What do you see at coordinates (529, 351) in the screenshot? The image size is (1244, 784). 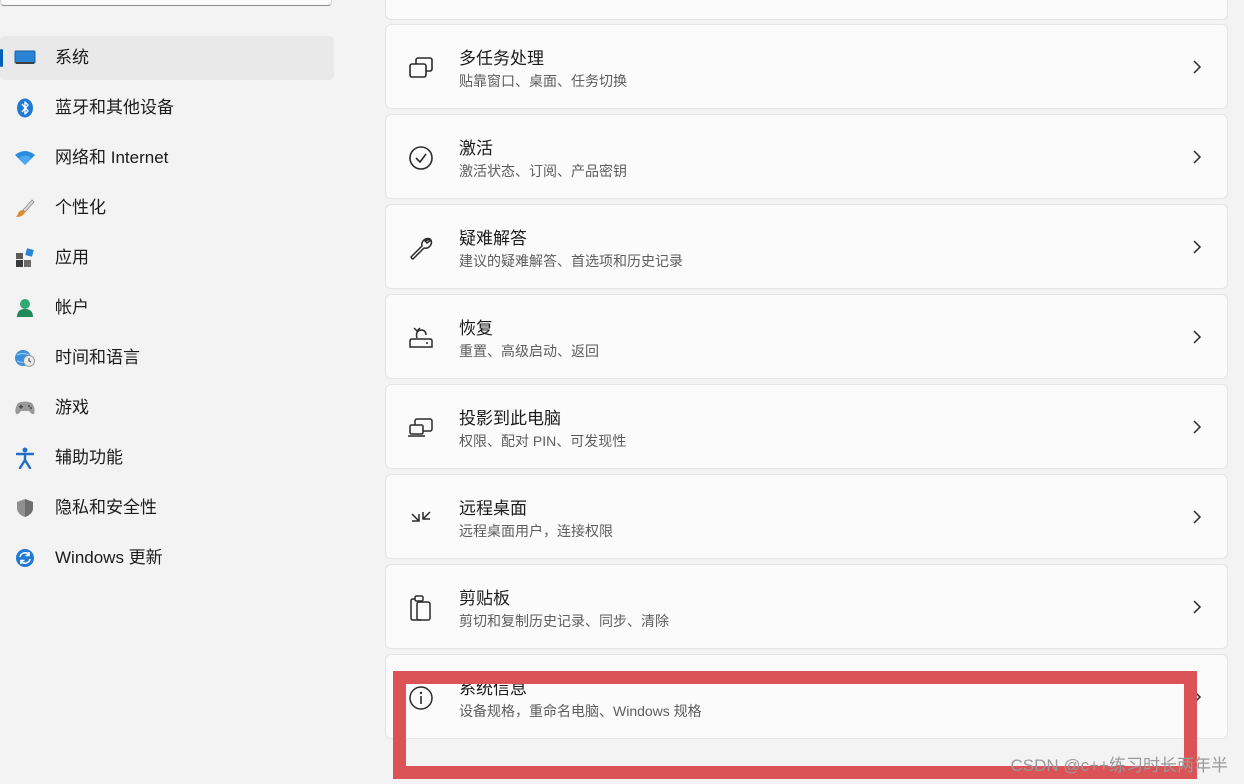 I see `card-subtitle: 重置、高级启动、返回` at bounding box center [529, 351].